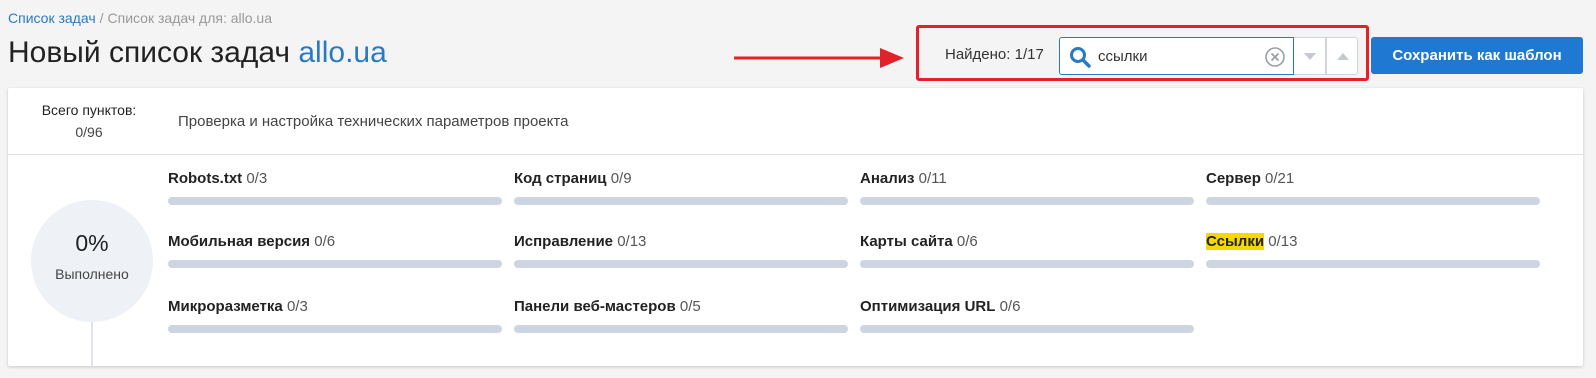 The width and height of the screenshot is (1596, 378). I want to click on category-count: 0/21, so click(1280, 178).